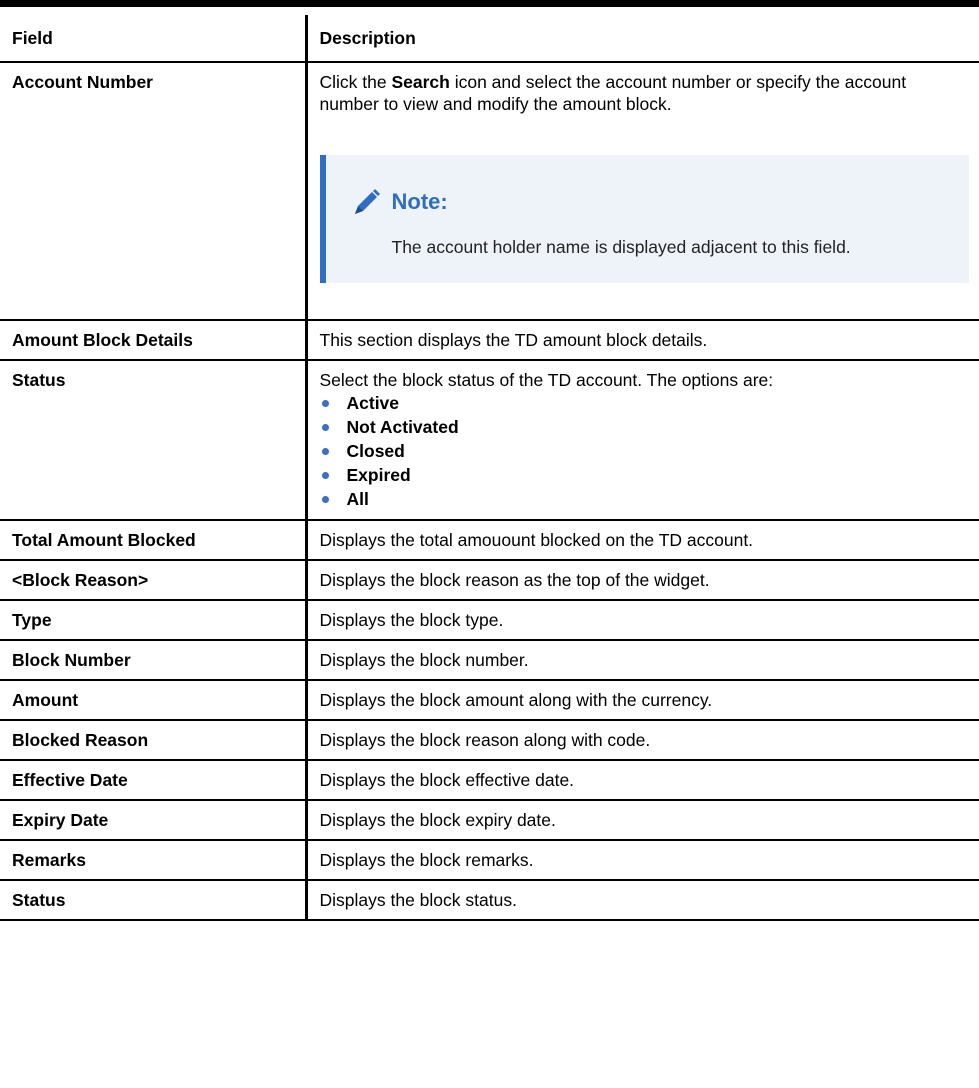  Describe the element at coordinates (154, 660) in the screenshot. I see `field-name: Block Number` at that location.